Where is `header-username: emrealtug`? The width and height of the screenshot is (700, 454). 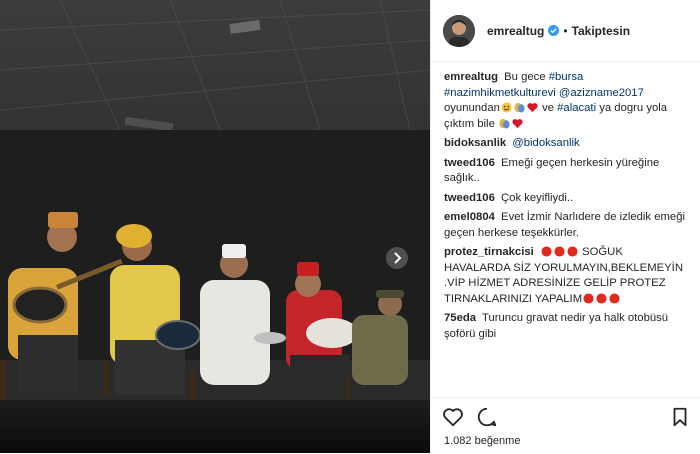 header-username: emrealtug is located at coordinates (515, 31).